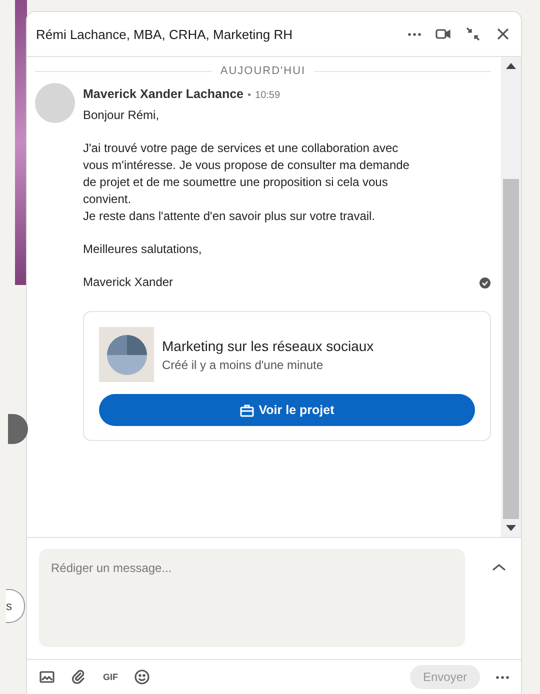 The image size is (540, 694). What do you see at coordinates (18, 429) in the screenshot?
I see `background-handle` at bounding box center [18, 429].